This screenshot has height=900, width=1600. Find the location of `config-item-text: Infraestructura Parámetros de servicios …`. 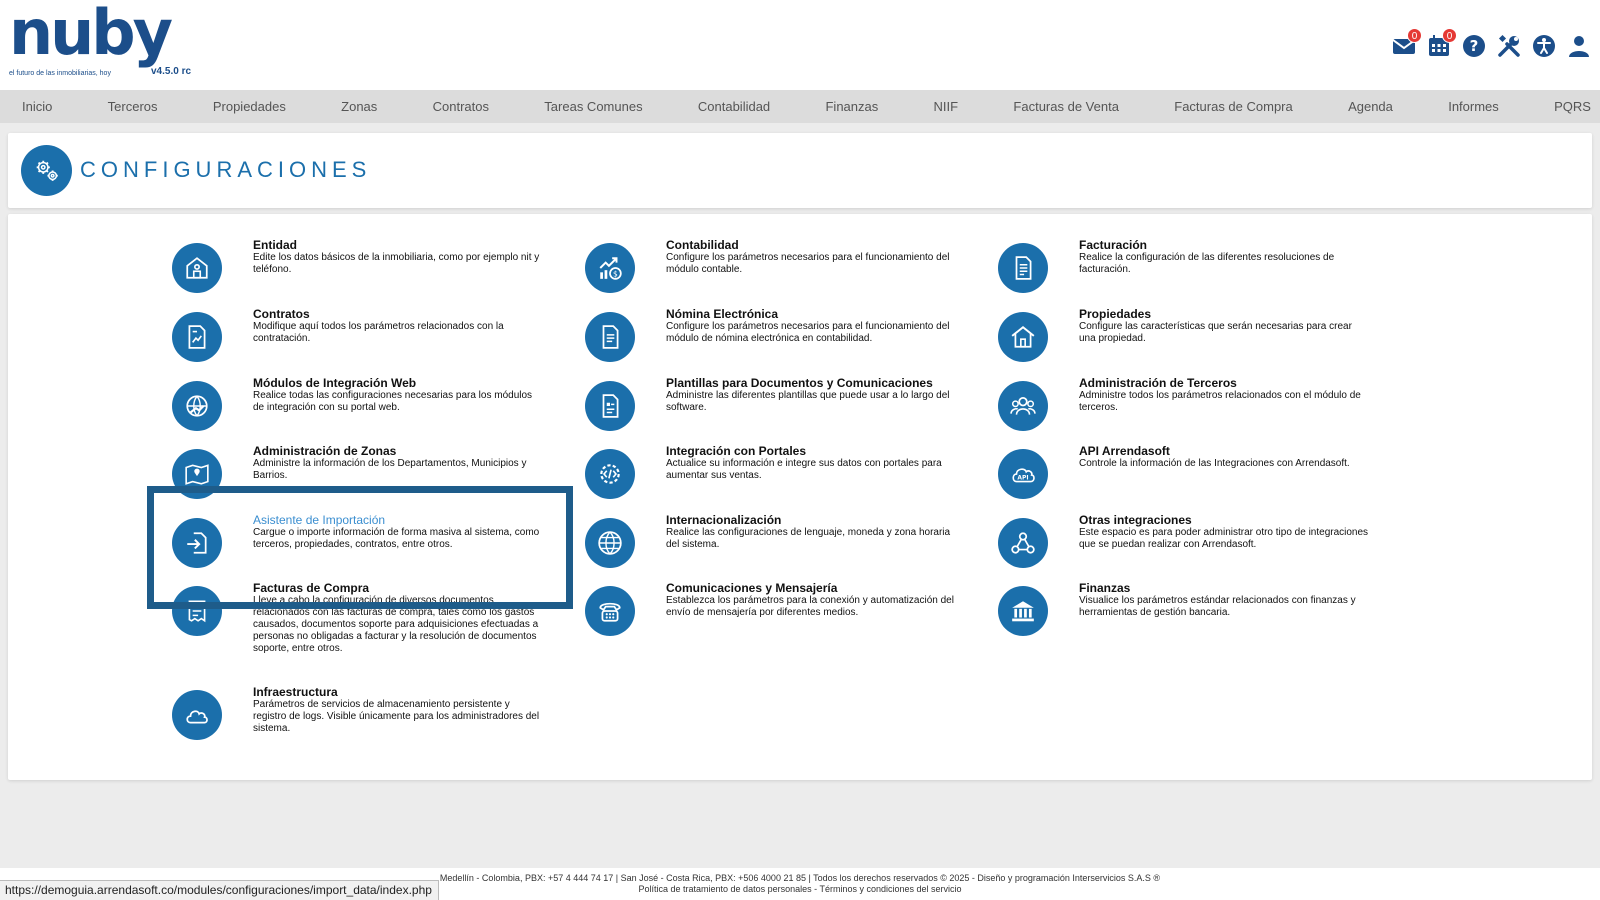

config-item-text: Infraestructura Parámetros de servicios … is located at coordinates (399, 710).